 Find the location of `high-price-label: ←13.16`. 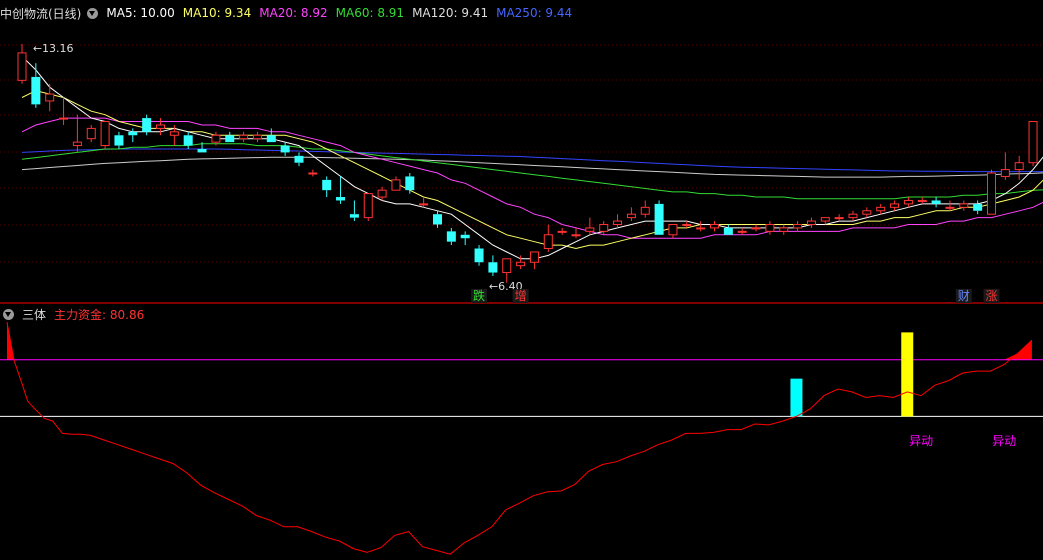

high-price-label: ←13.16 is located at coordinates (53, 48).